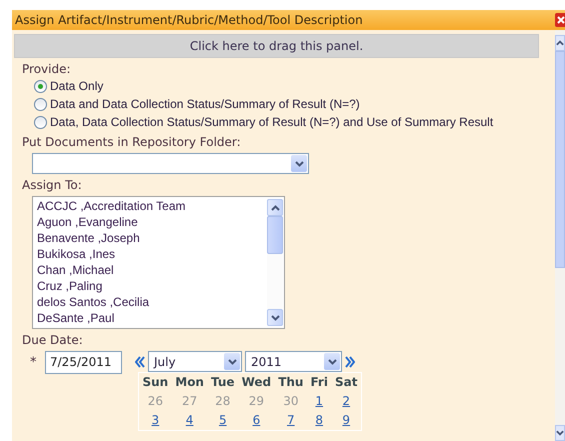 Image resolution: width=565 pixels, height=441 pixels. I want to click on year-dropdown: 2011, so click(293, 361).